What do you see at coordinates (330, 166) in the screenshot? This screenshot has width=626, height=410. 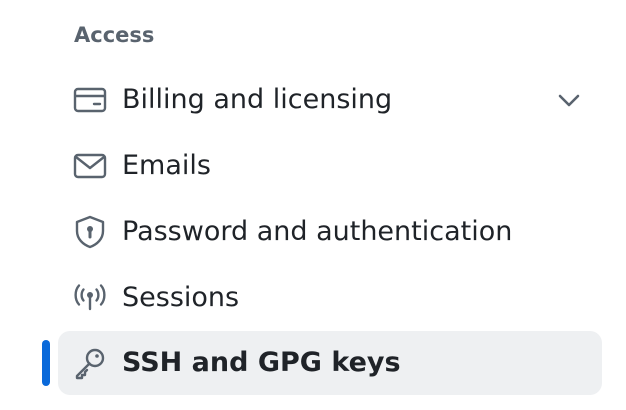 I see `sidebar-item-emails: Emails` at bounding box center [330, 166].